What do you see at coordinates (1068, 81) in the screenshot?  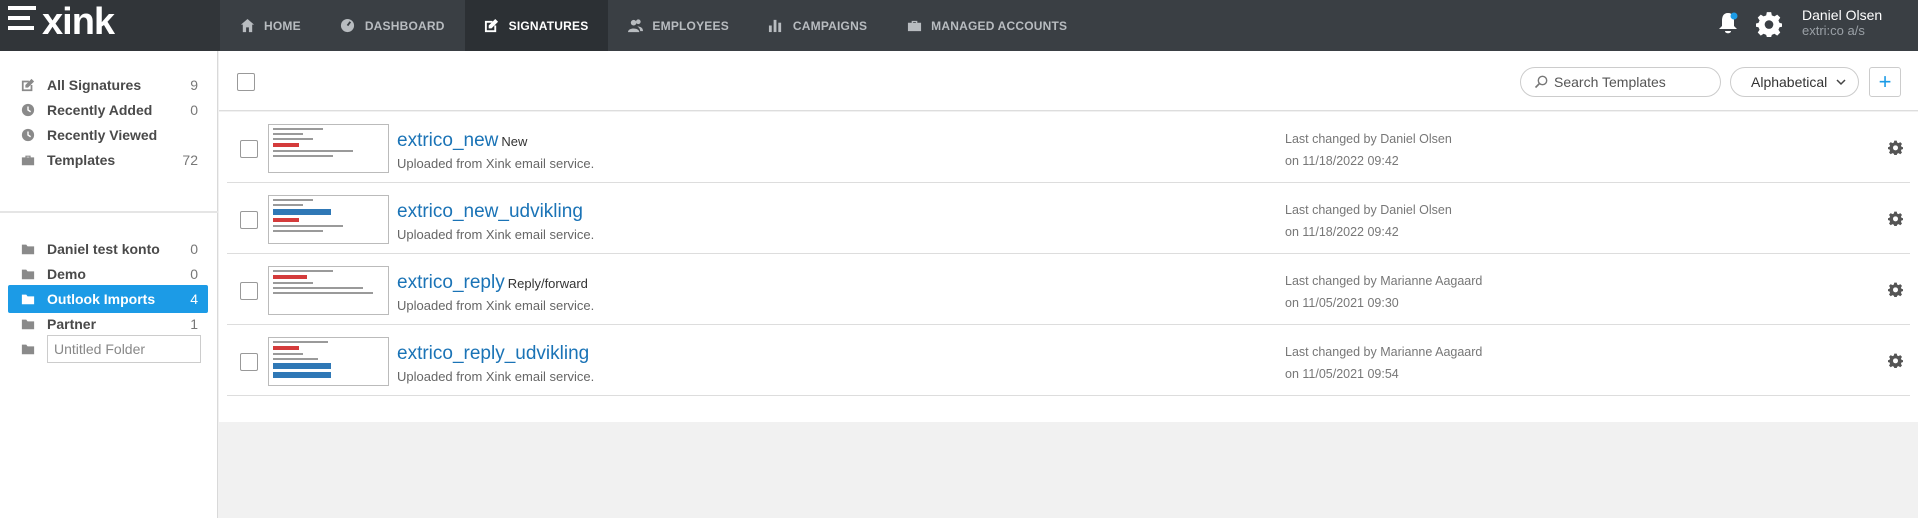 I see `list-toolbar: Alphabetical +` at bounding box center [1068, 81].